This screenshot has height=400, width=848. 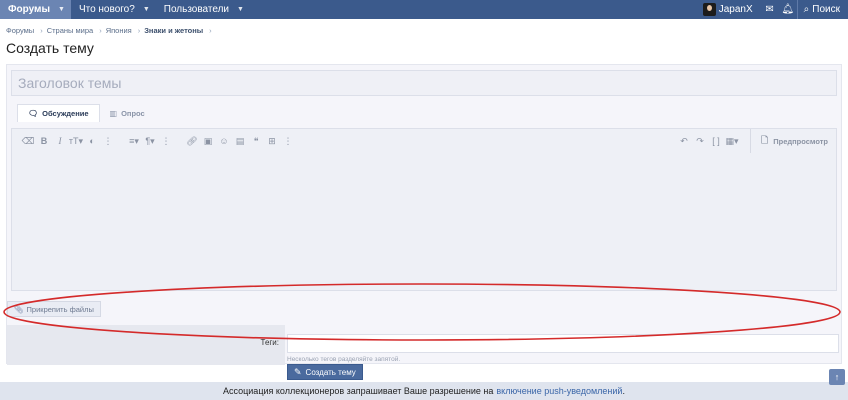 What do you see at coordinates (28, 141) in the screenshot?
I see `eraser-icon: ⌫` at bounding box center [28, 141].